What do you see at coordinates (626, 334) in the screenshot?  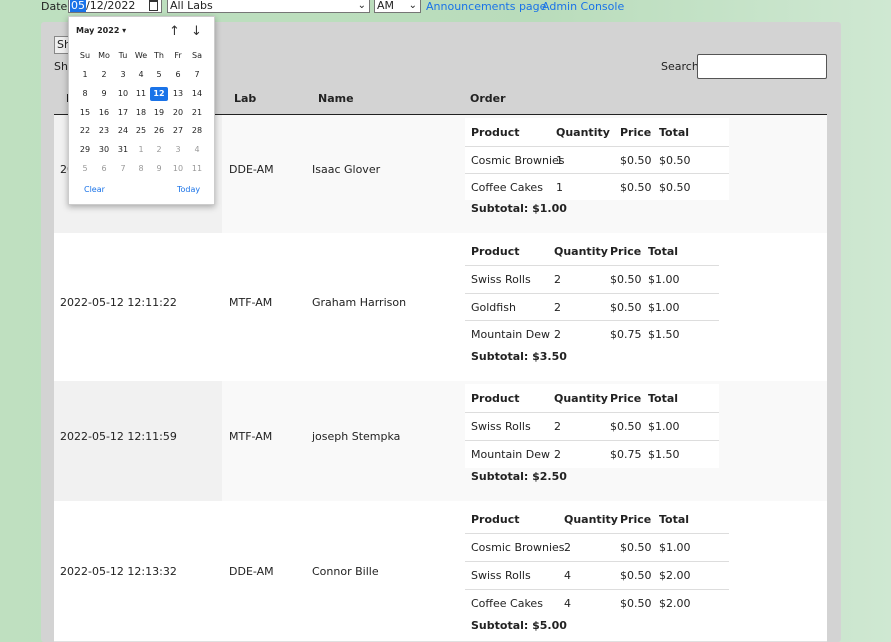 I see `price-cell: $0.75` at bounding box center [626, 334].